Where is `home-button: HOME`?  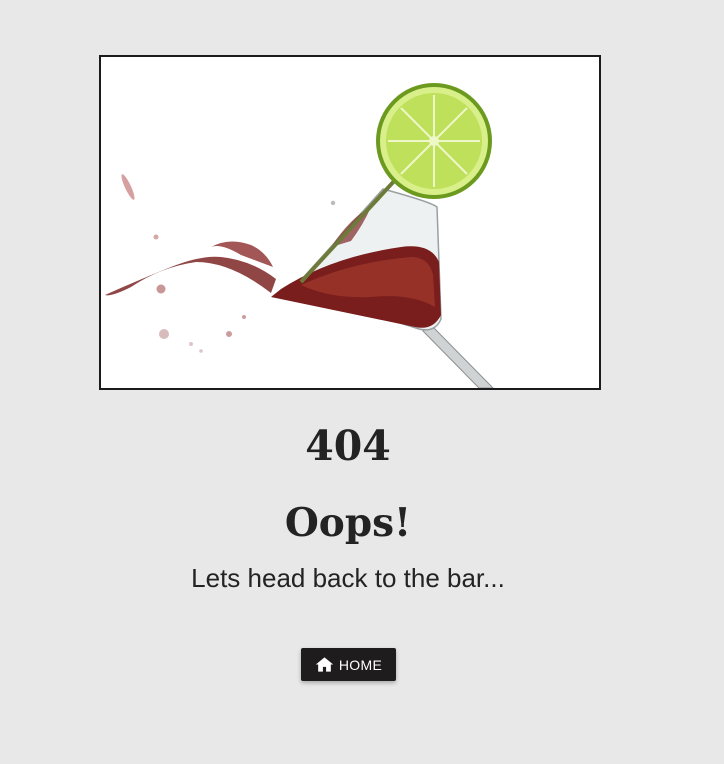
home-button: HOME is located at coordinates (348, 664).